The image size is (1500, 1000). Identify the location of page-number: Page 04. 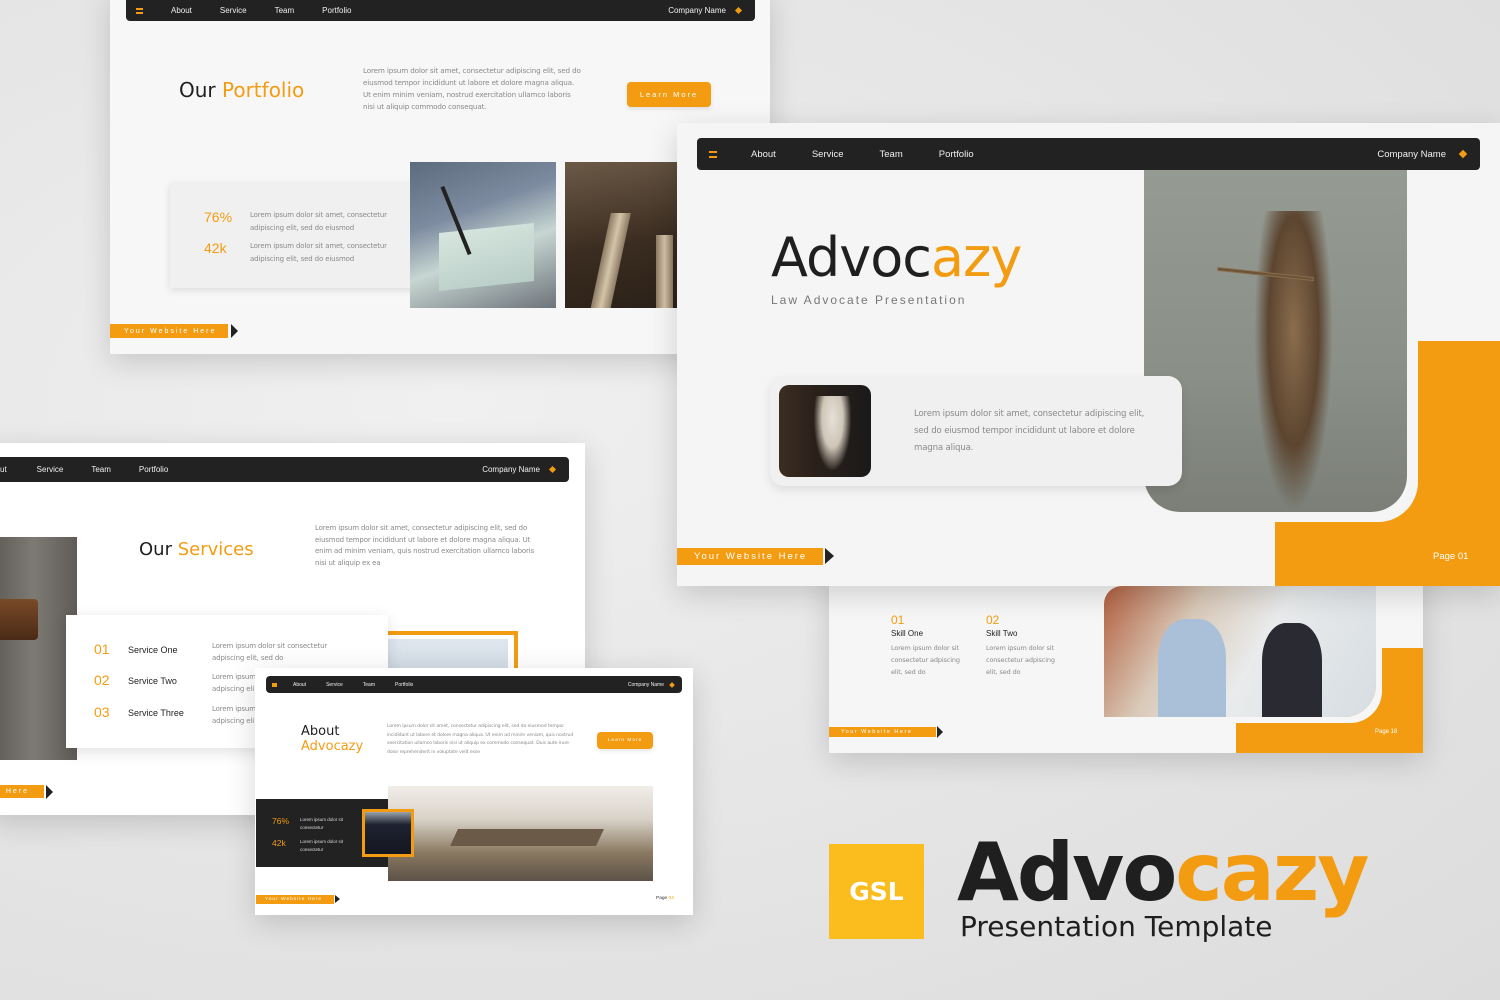
(665, 898).